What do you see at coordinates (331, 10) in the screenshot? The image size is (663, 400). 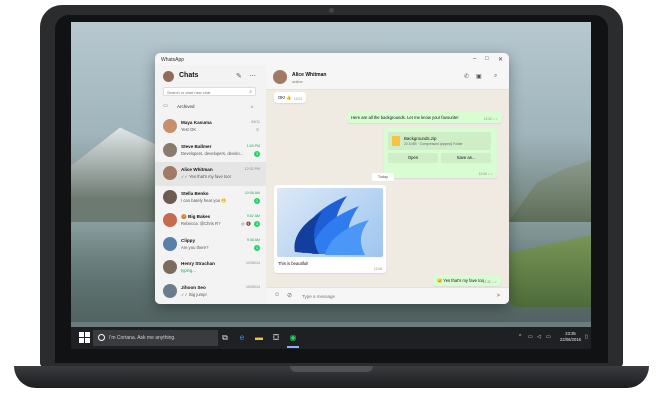 I see `webcam` at bounding box center [331, 10].